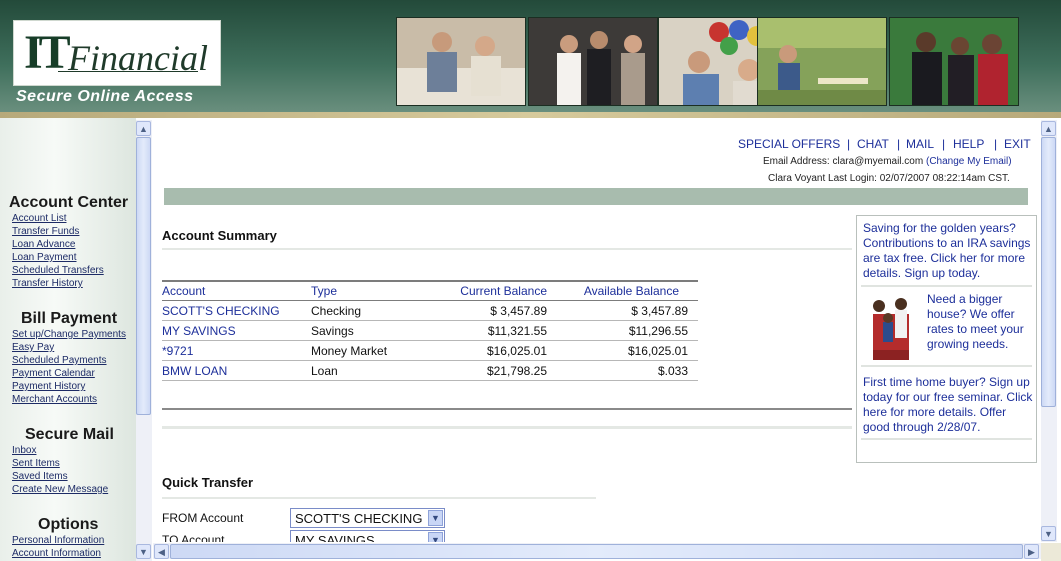 The width and height of the screenshot is (1061, 561). What do you see at coordinates (362, 350) in the screenshot?
I see `account-type: Money Market` at bounding box center [362, 350].